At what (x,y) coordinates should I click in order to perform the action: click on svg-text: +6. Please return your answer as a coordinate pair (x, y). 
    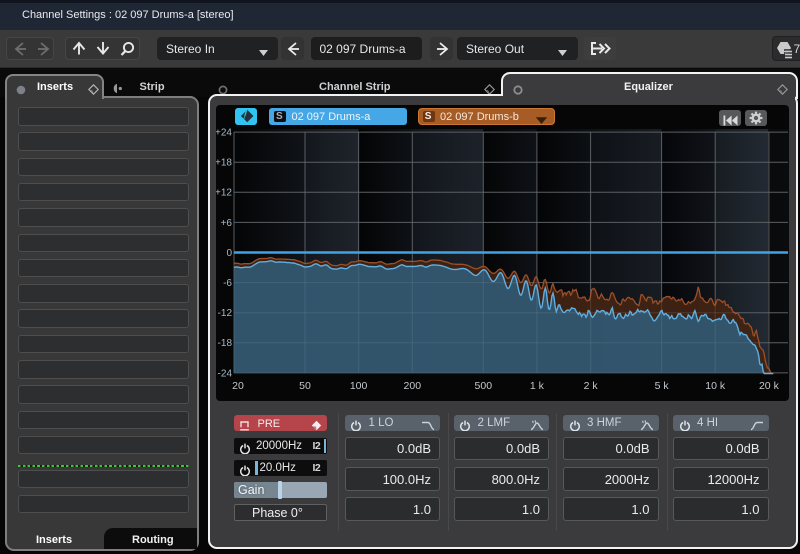
    Looking at the image, I should click on (227, 222).